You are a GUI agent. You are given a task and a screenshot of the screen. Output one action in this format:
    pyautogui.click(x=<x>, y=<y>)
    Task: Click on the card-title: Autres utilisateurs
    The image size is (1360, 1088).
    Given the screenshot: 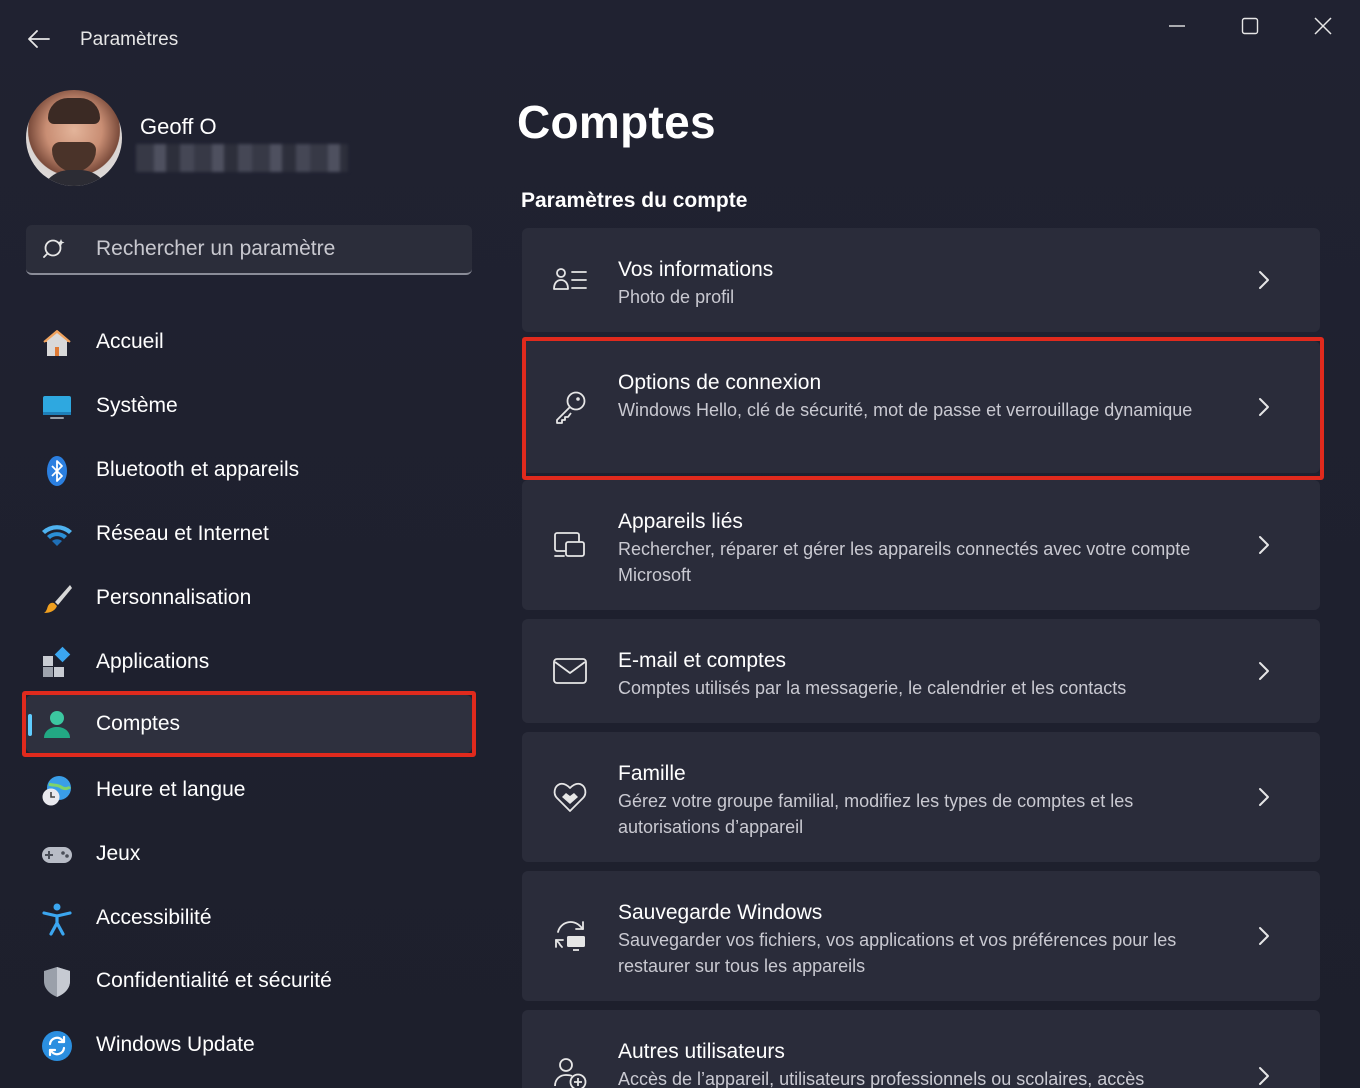 What is the action you would take?
    pyautogui.click(x=701, y=1051)
    